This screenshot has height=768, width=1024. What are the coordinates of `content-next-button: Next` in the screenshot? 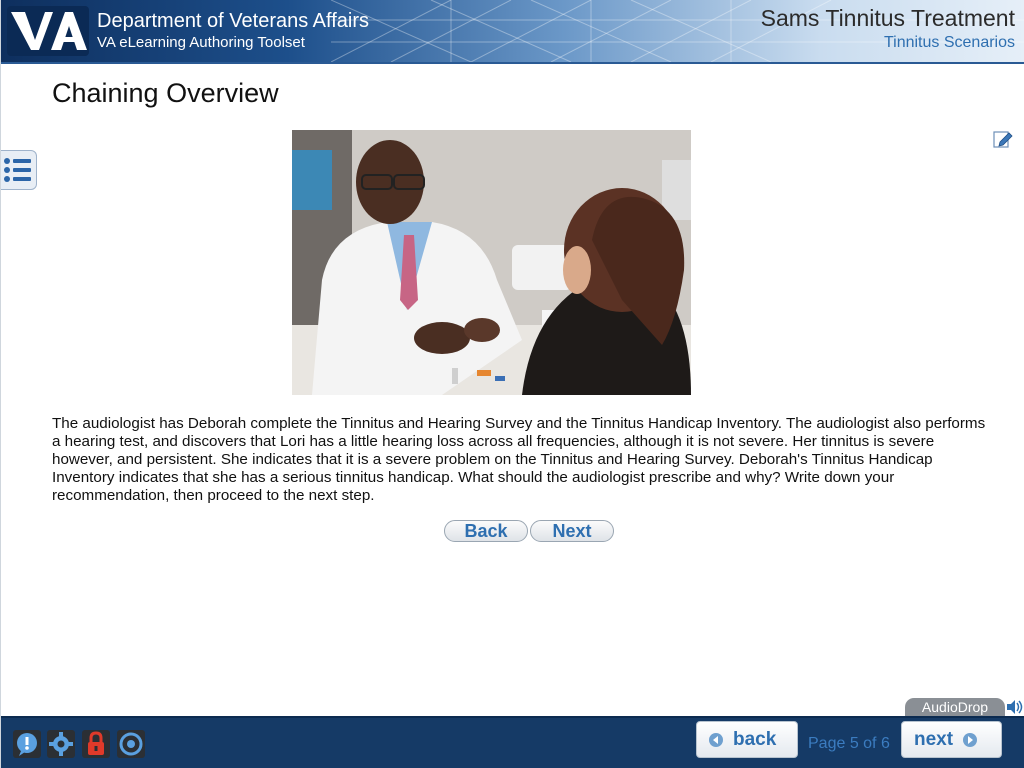 It's located at (572, 531).